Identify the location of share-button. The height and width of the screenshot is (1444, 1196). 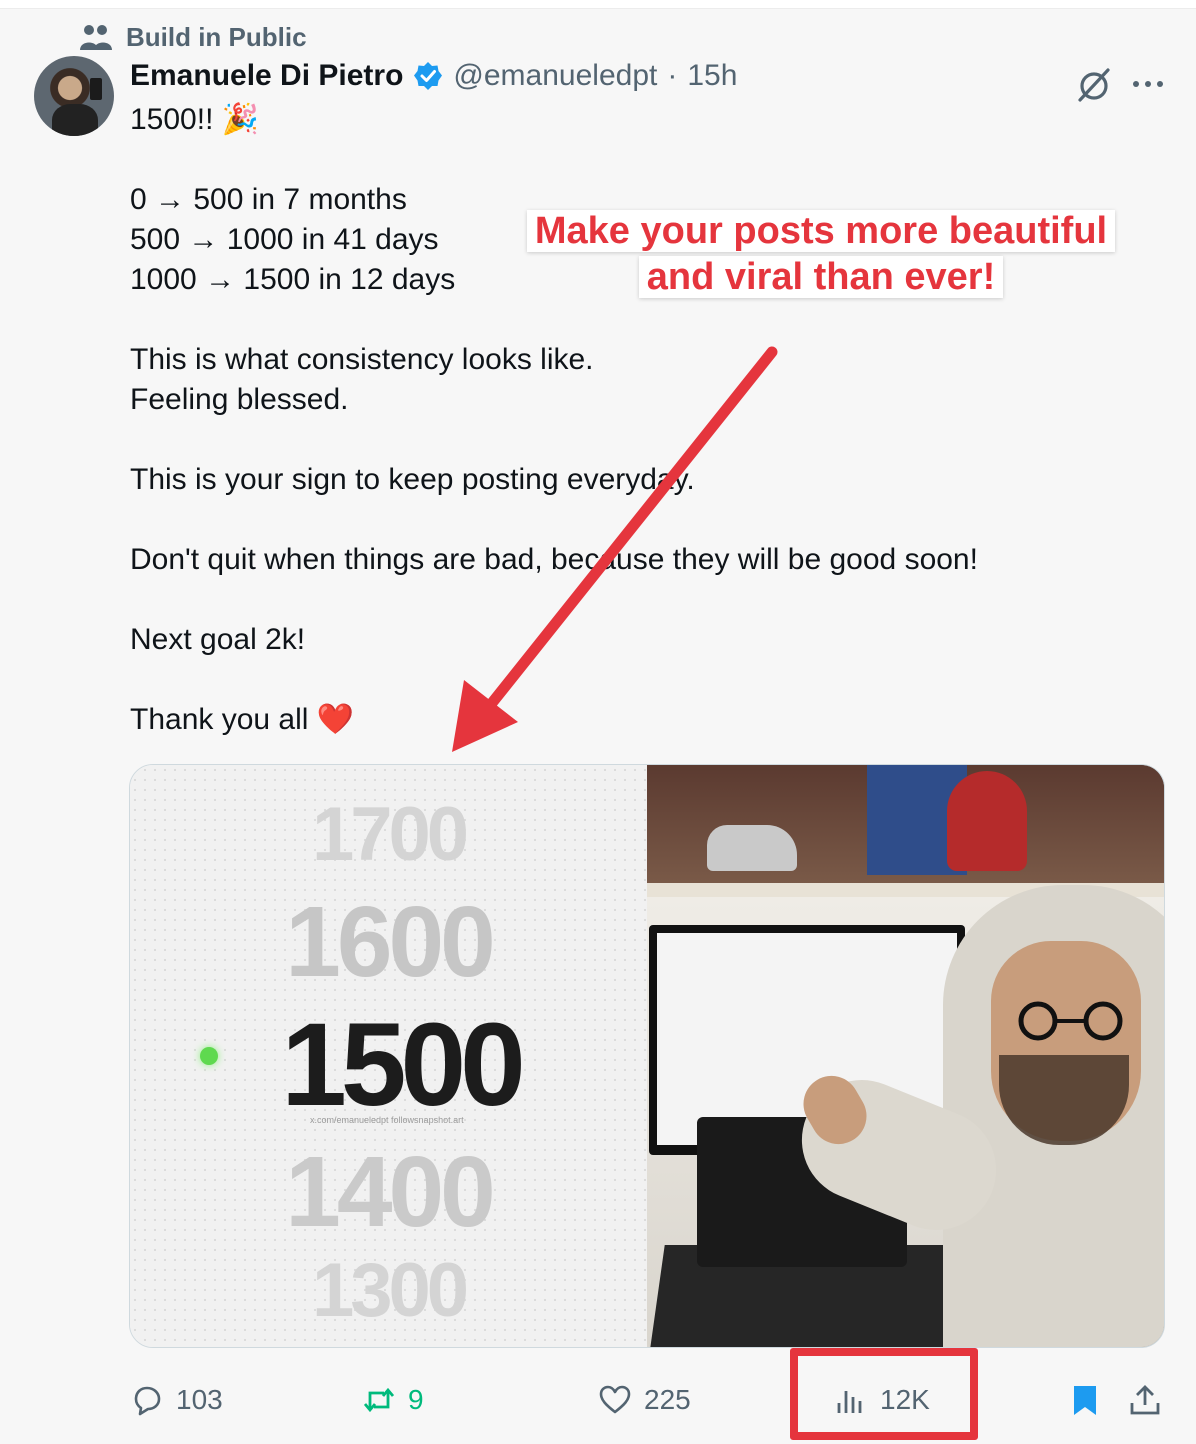
(1145, 1400).